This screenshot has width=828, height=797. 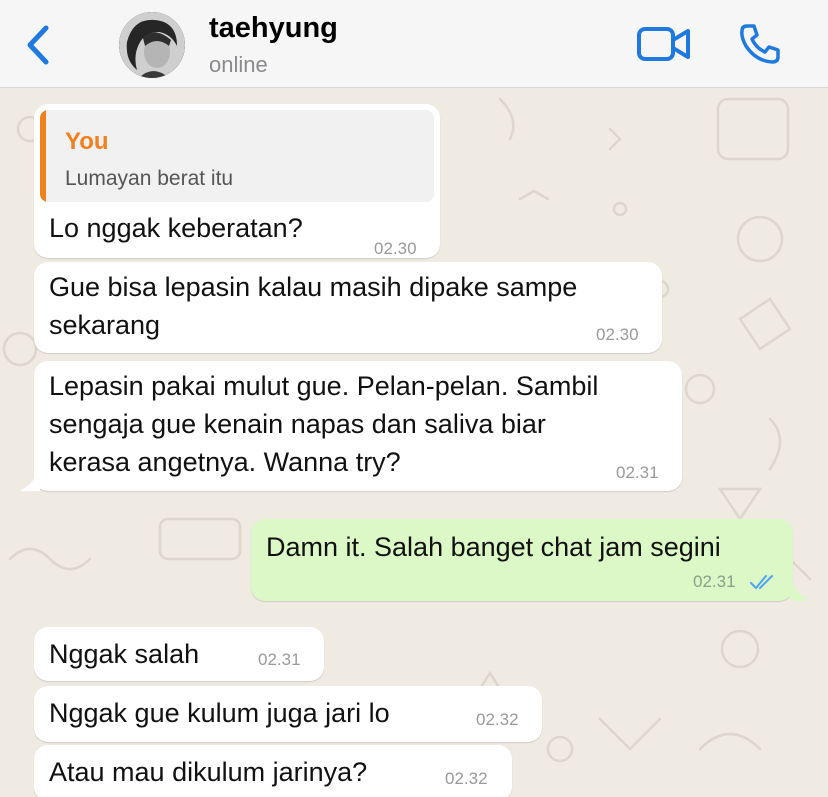 I want to click on message-bubble-incoming: Atau mau dikulum jarinya? 02.32, so click(x=273, y=771).